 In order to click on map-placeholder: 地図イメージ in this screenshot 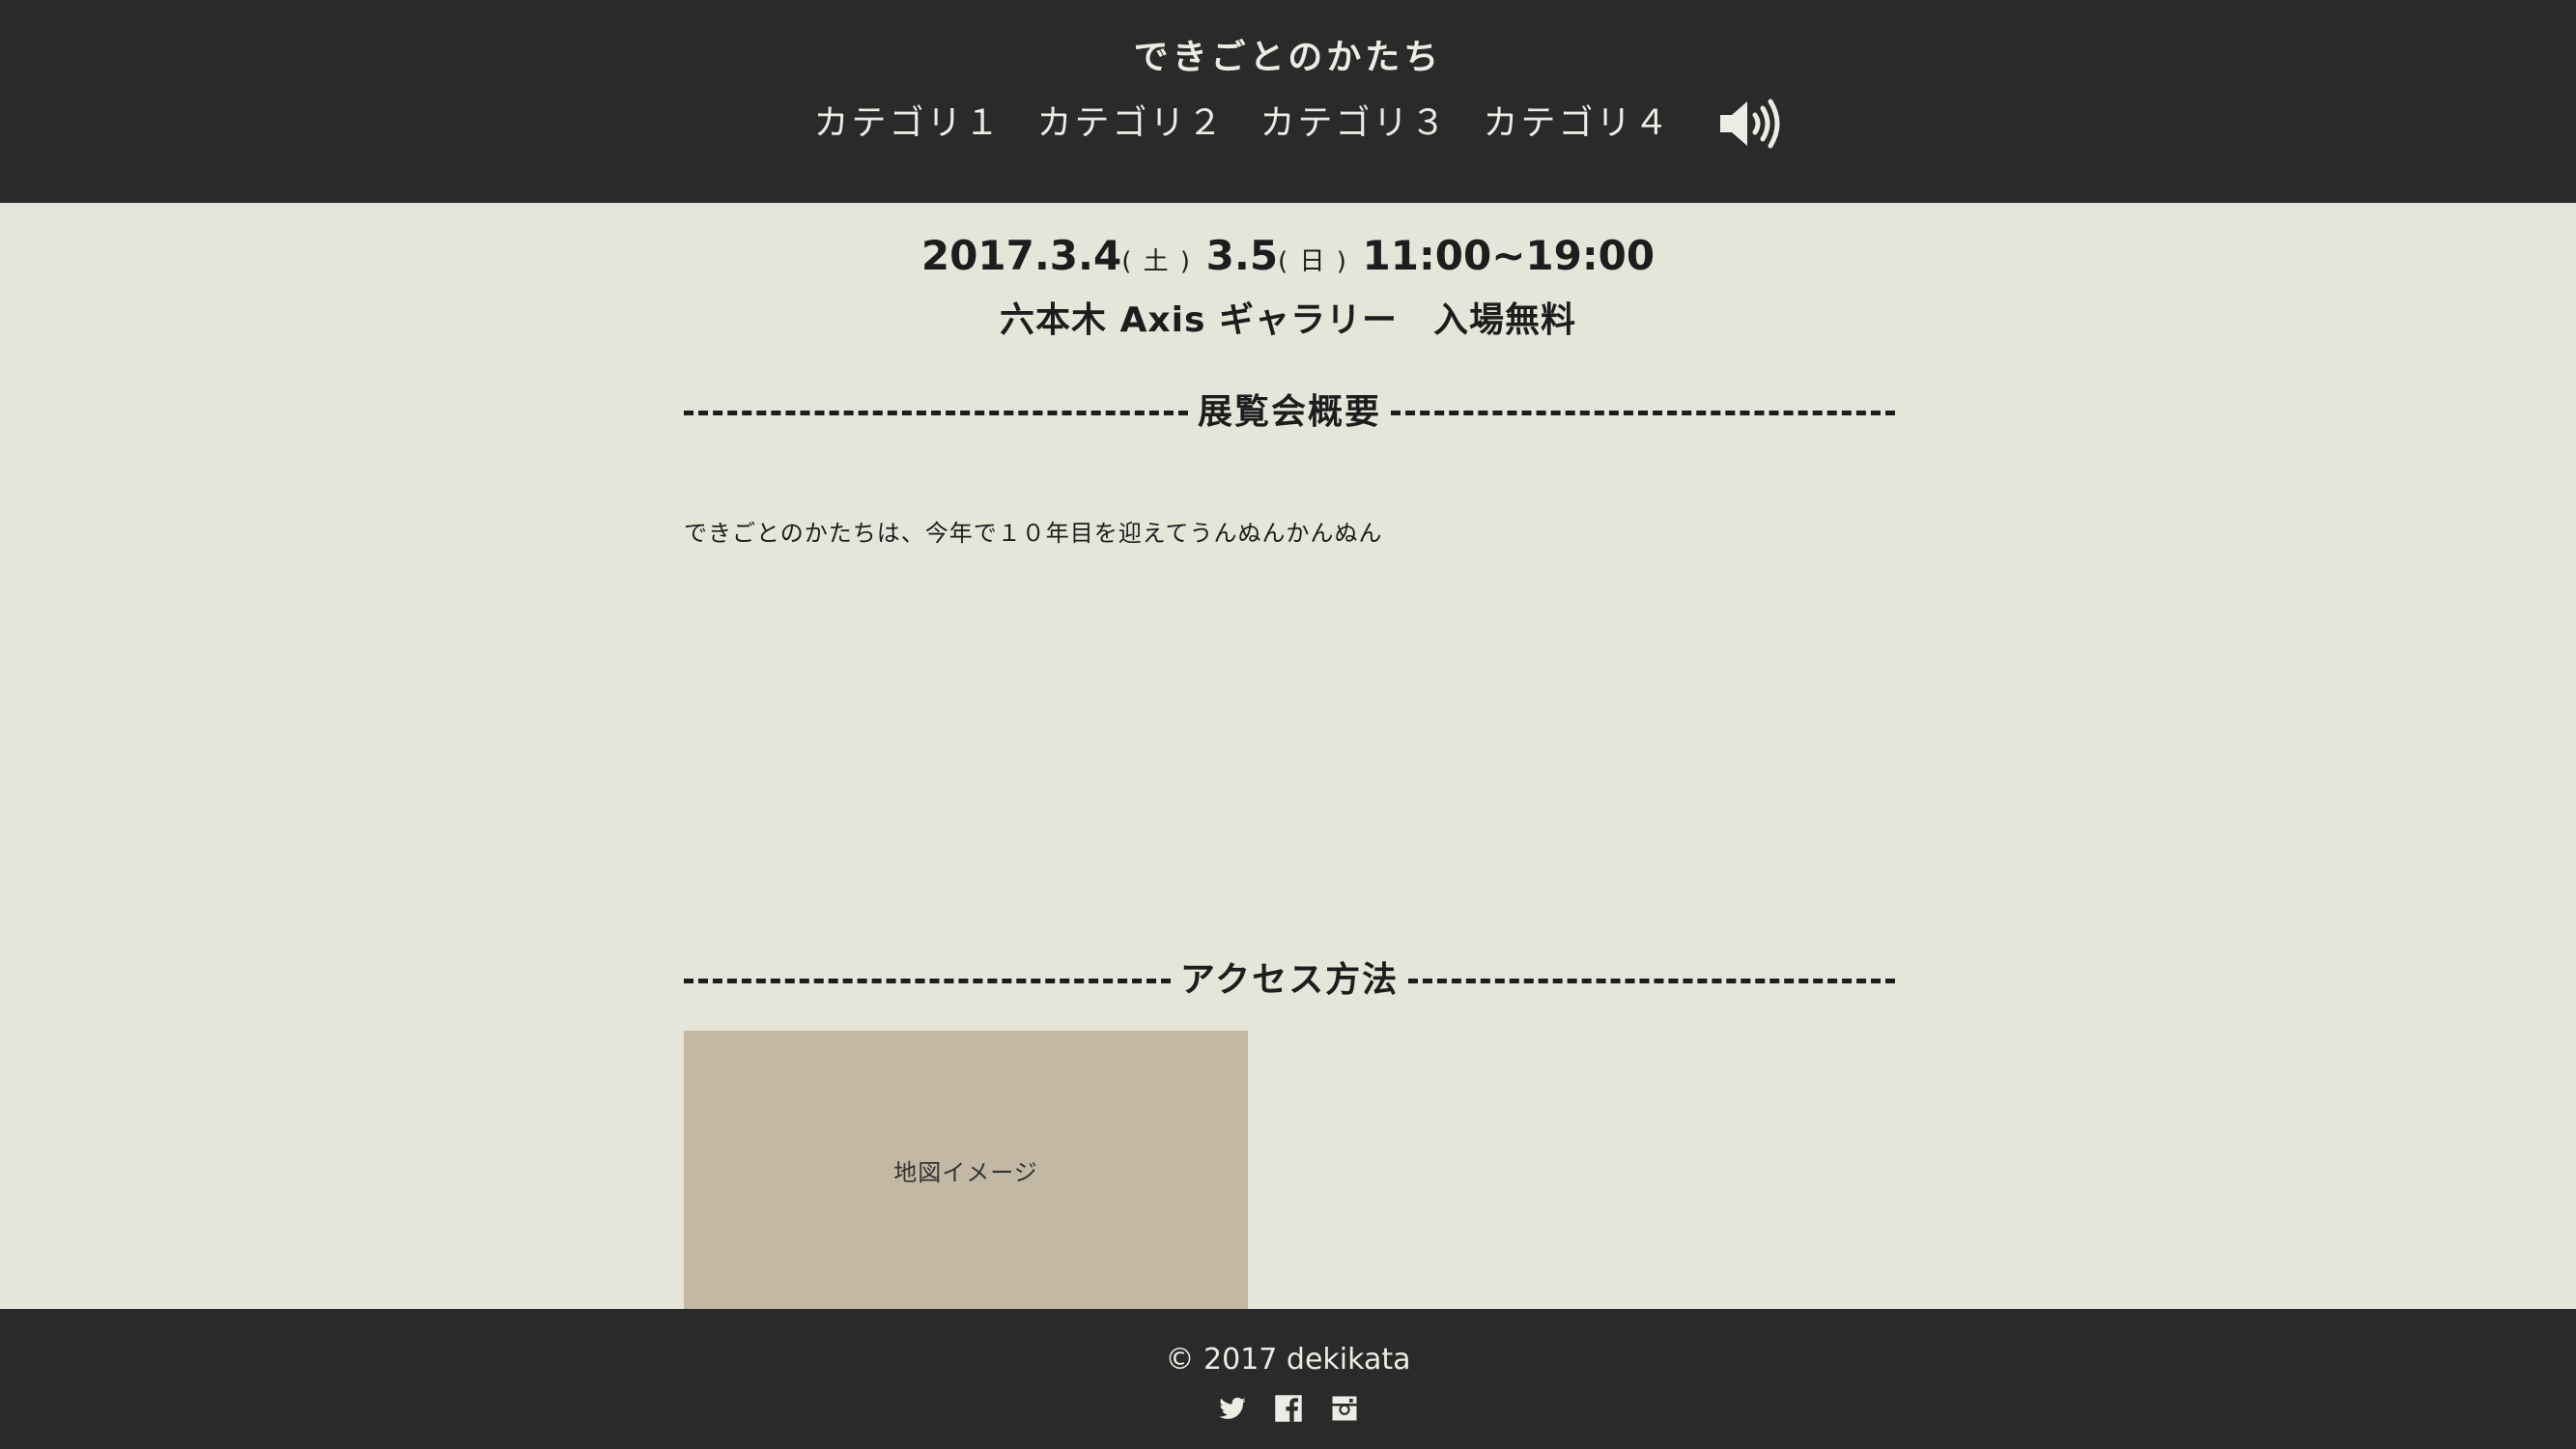, I will do `click(966, 1170)`.